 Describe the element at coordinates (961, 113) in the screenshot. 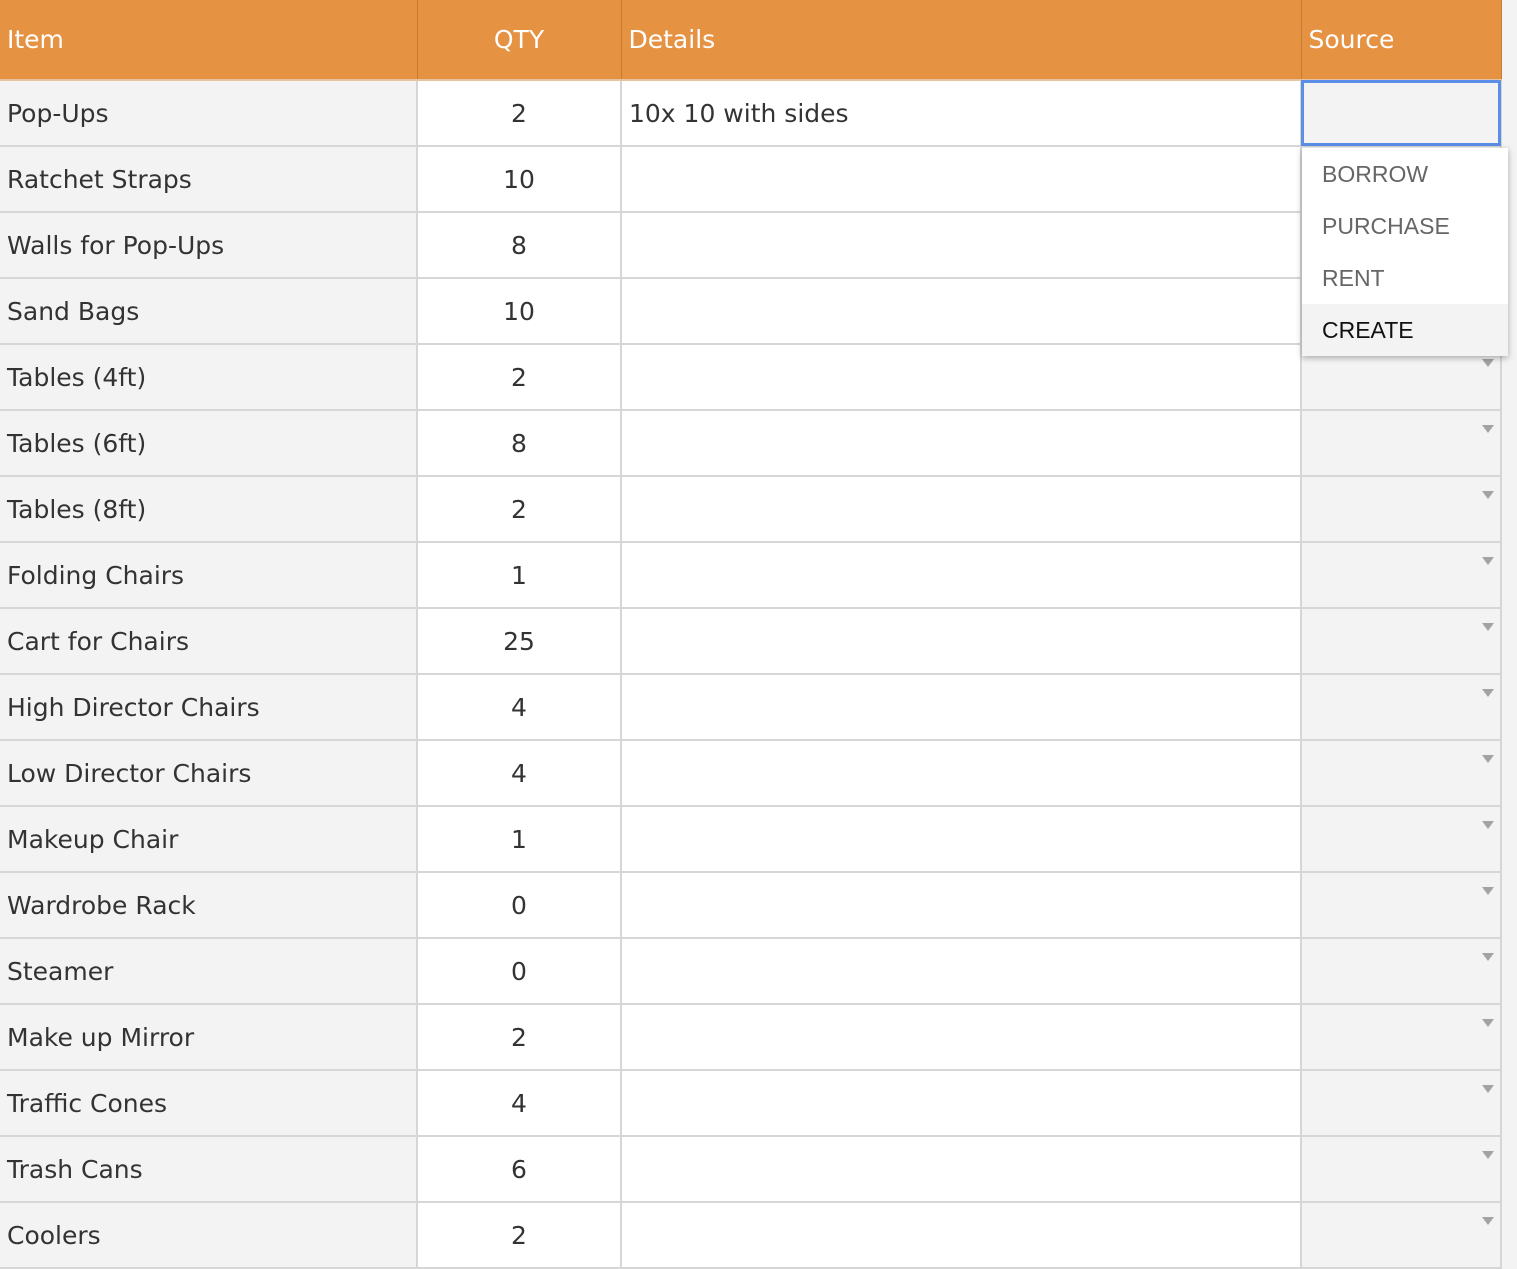

I see `details-cell: 10x 10 with sides` at that location.